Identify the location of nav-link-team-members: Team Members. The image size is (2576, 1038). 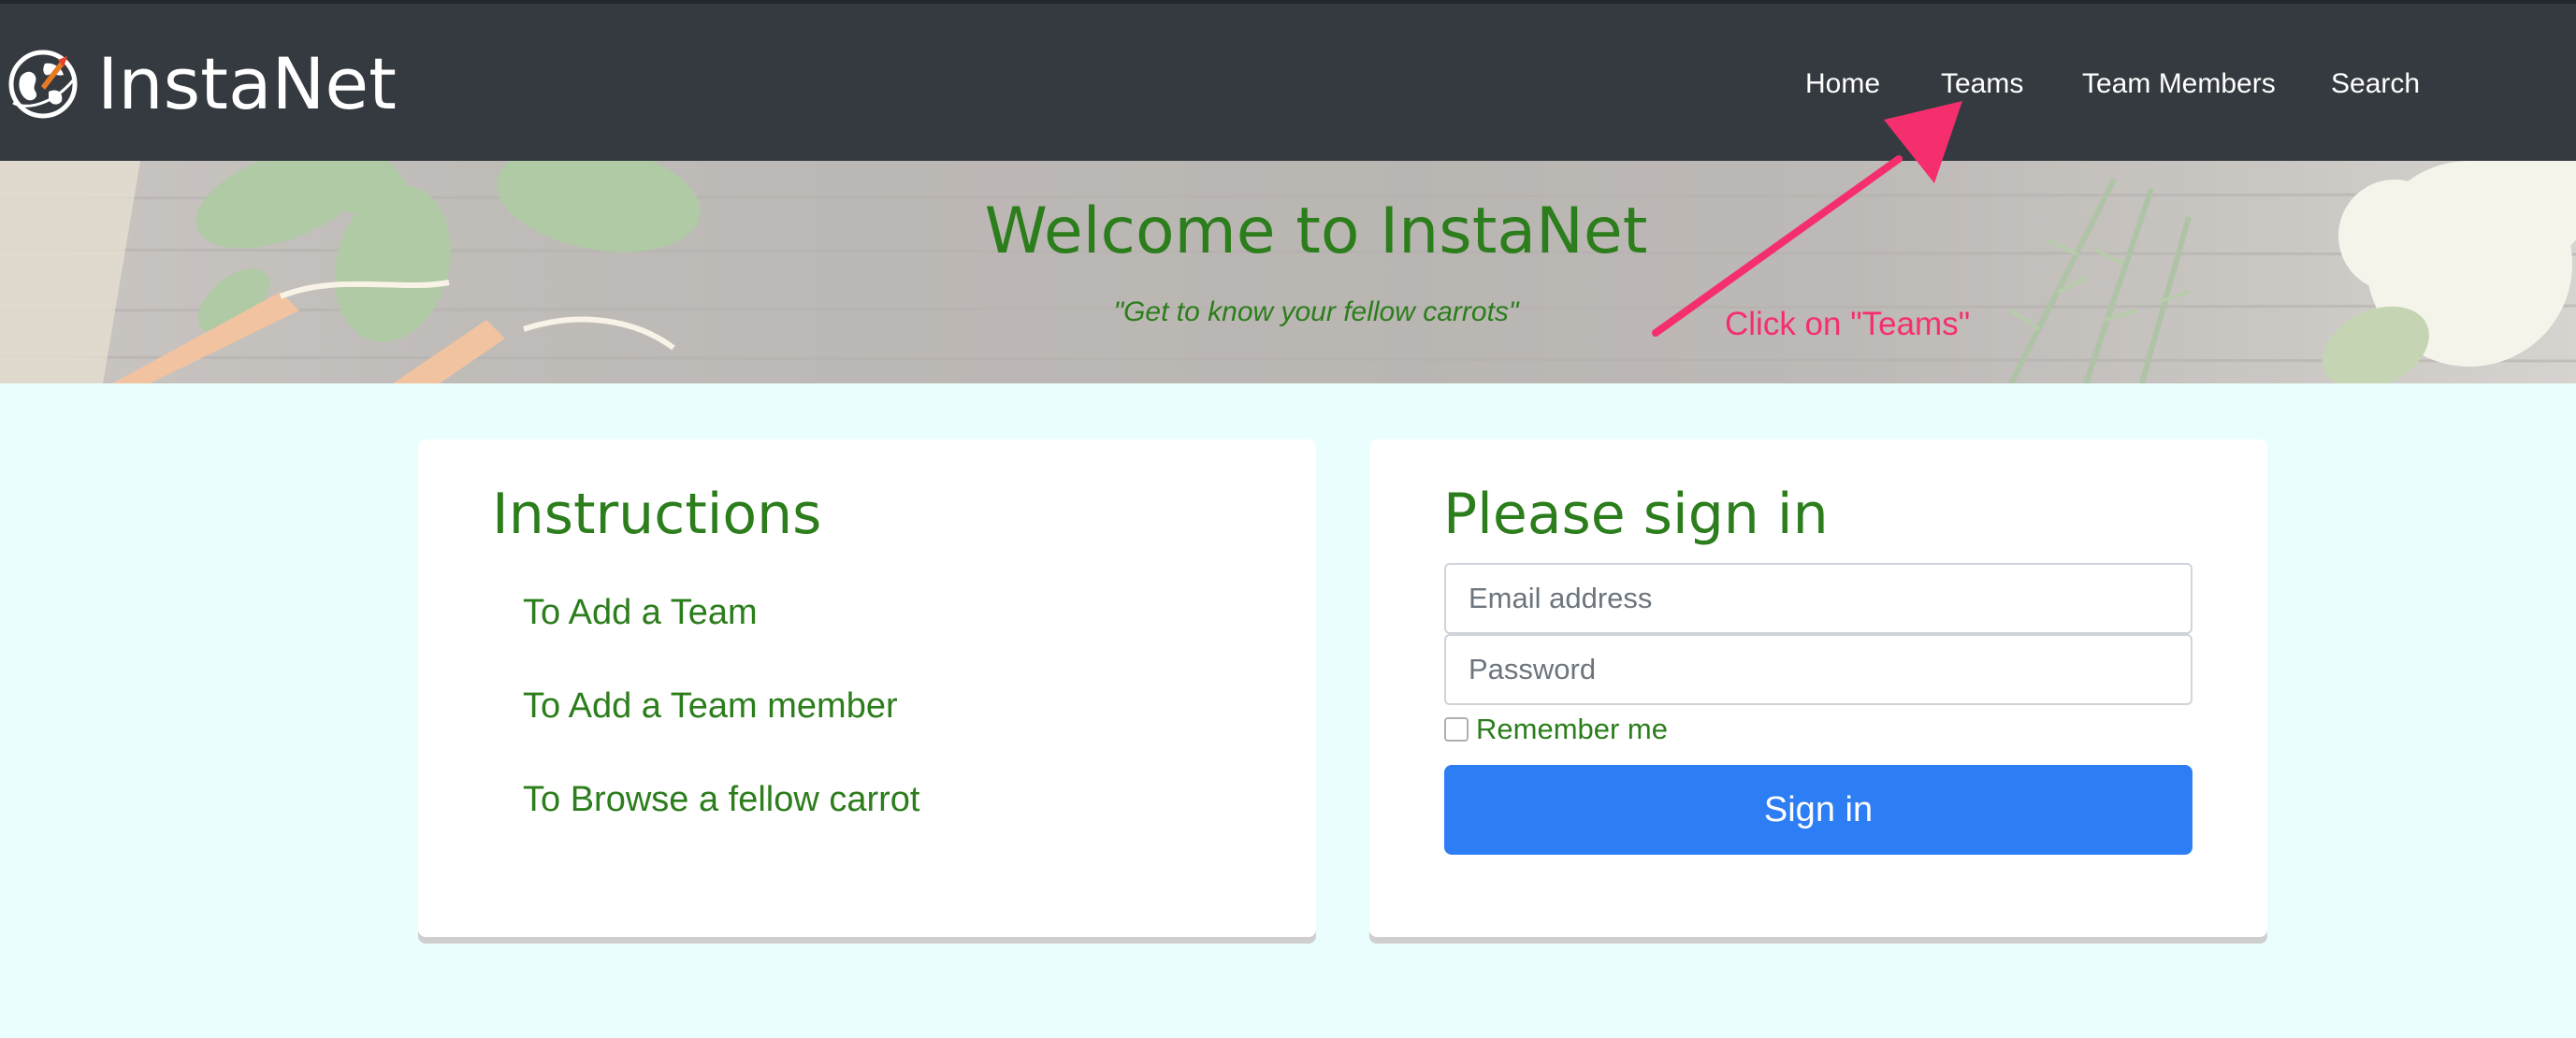
(2179, 84).